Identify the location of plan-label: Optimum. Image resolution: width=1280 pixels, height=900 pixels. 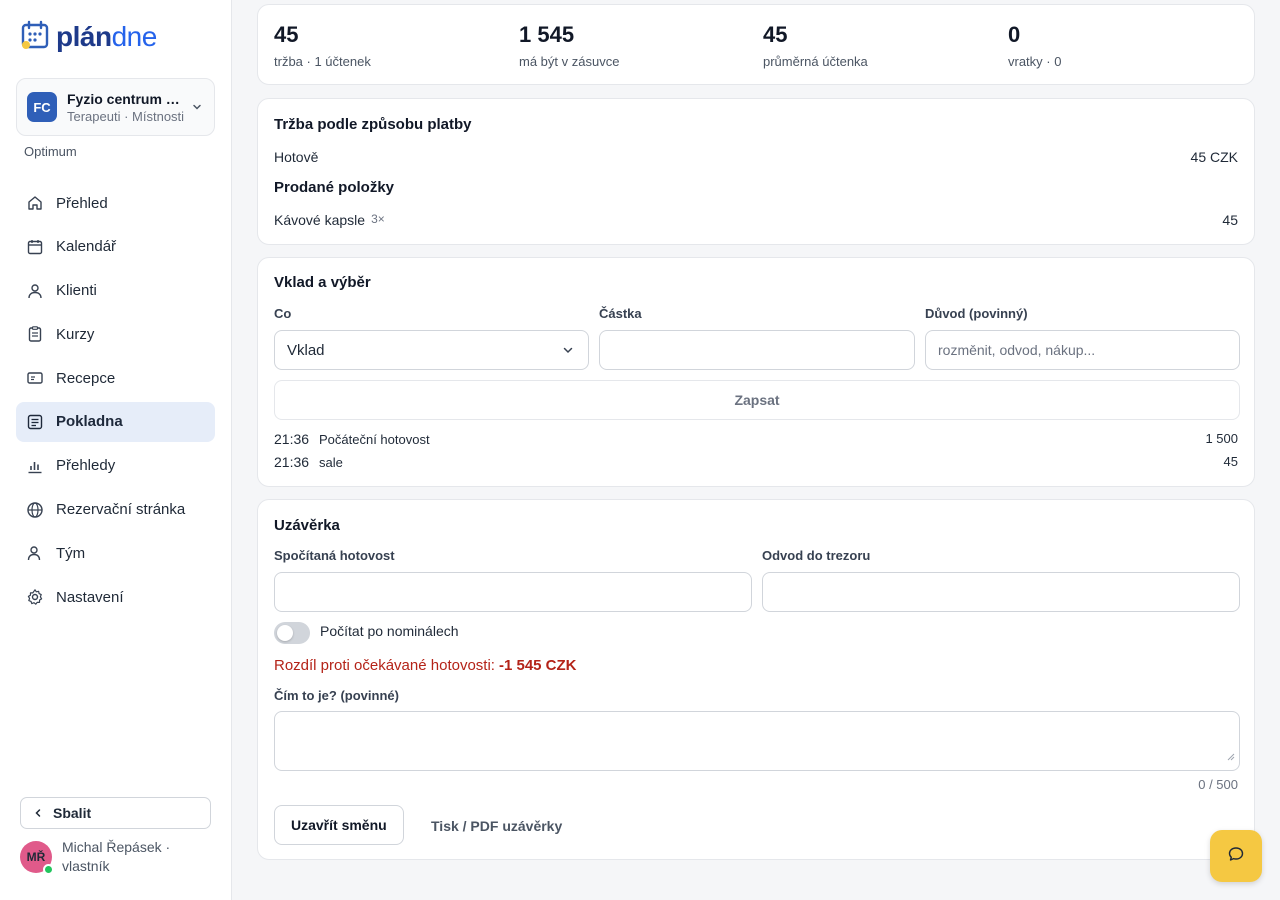
(50, 151).